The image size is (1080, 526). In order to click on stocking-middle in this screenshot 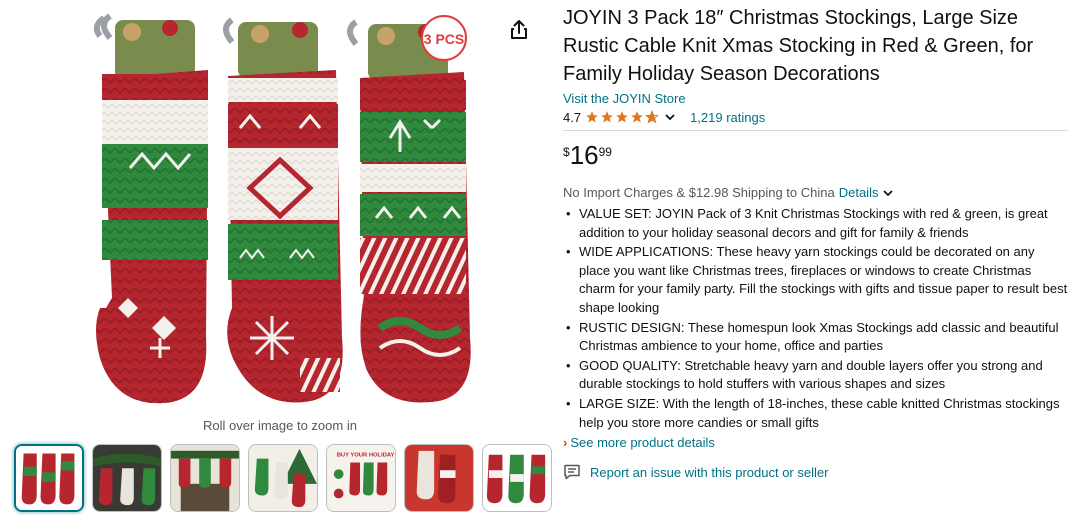, I will do `click(283, 210)`.